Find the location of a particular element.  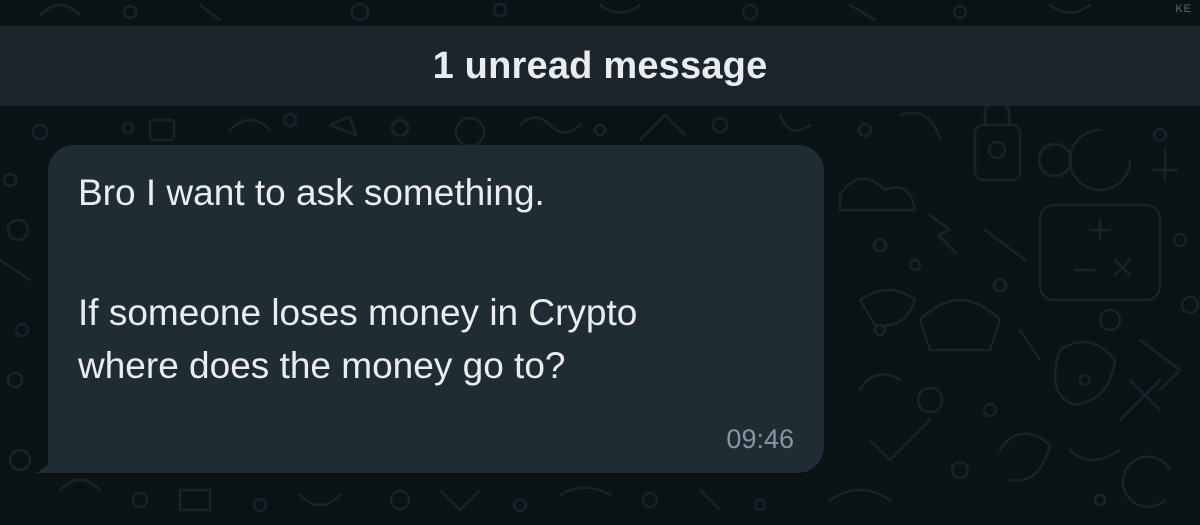

message-text-line: Bro I want to ask something. is located at coordinates (311, 192).